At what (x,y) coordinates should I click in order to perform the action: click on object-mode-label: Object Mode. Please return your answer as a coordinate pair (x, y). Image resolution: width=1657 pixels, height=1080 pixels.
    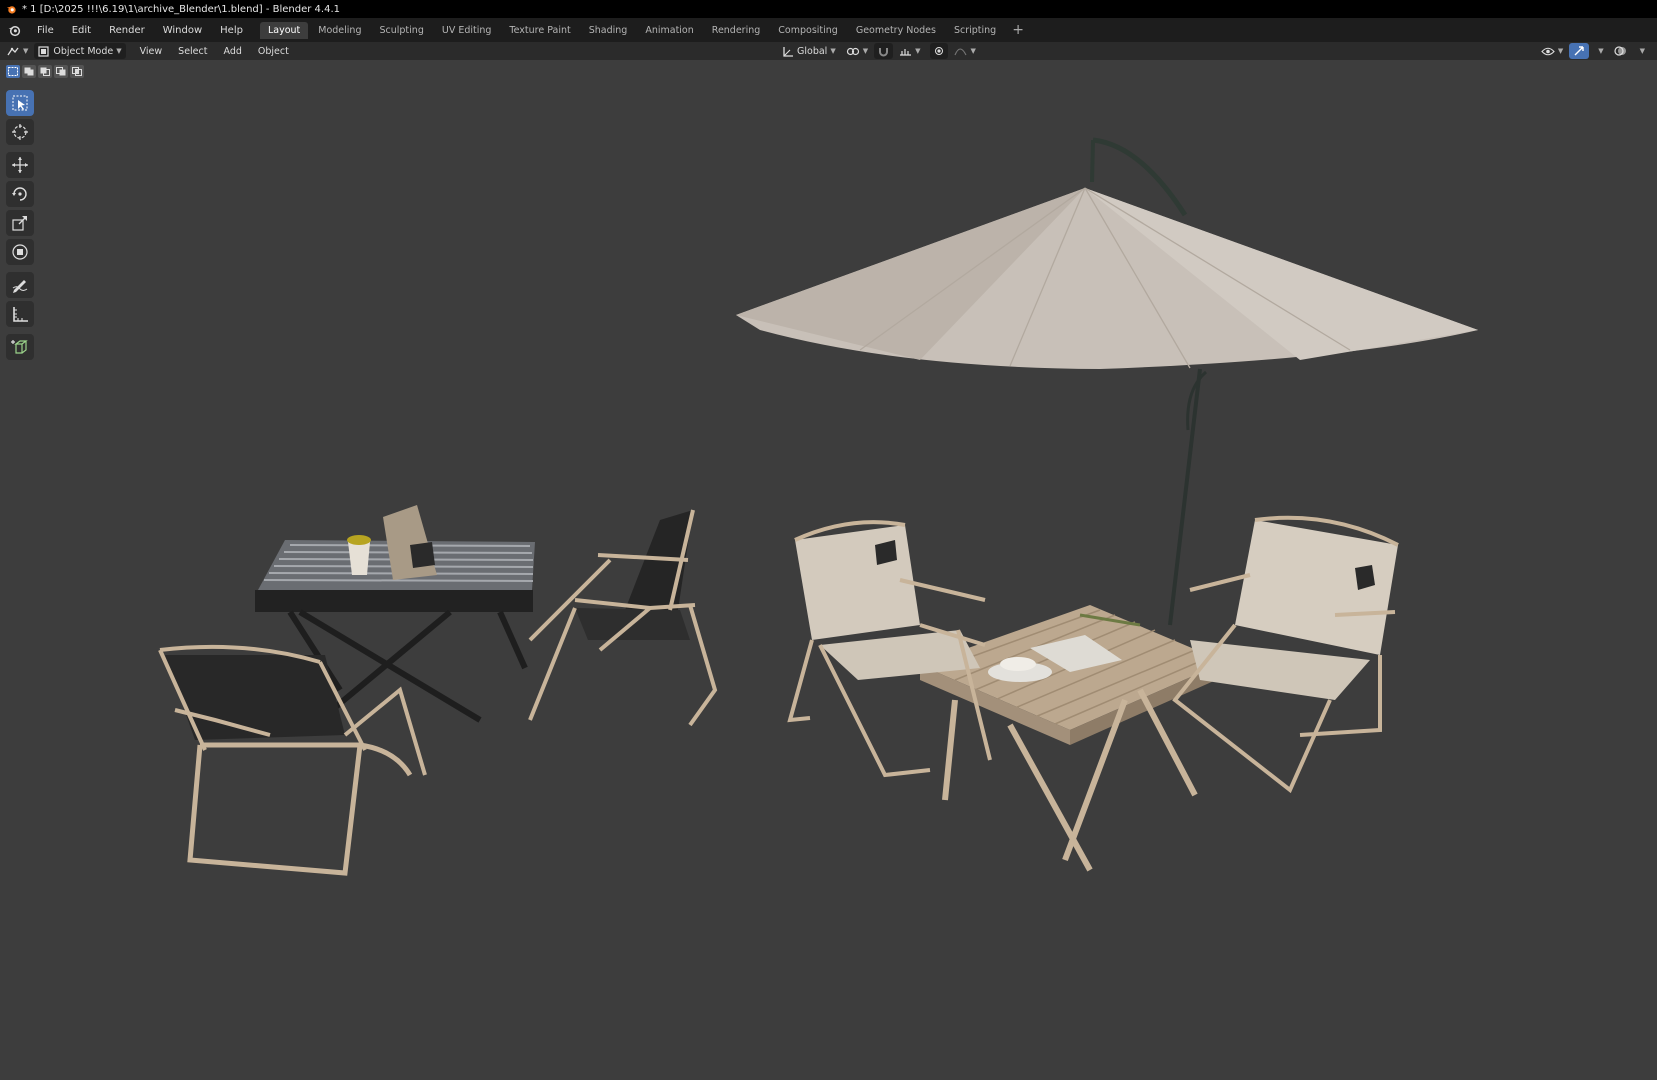
    Looking at the image, I should click on (83, 51).